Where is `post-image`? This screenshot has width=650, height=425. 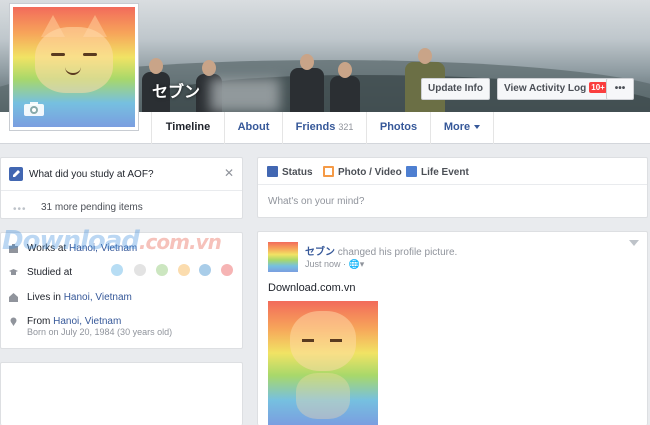
post-image is located at coordinates (323, 363).